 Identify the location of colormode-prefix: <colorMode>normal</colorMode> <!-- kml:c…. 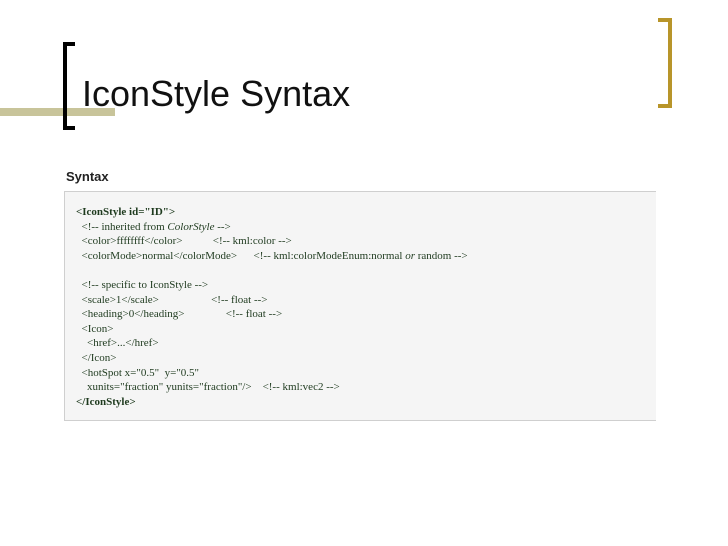
(241, 255).